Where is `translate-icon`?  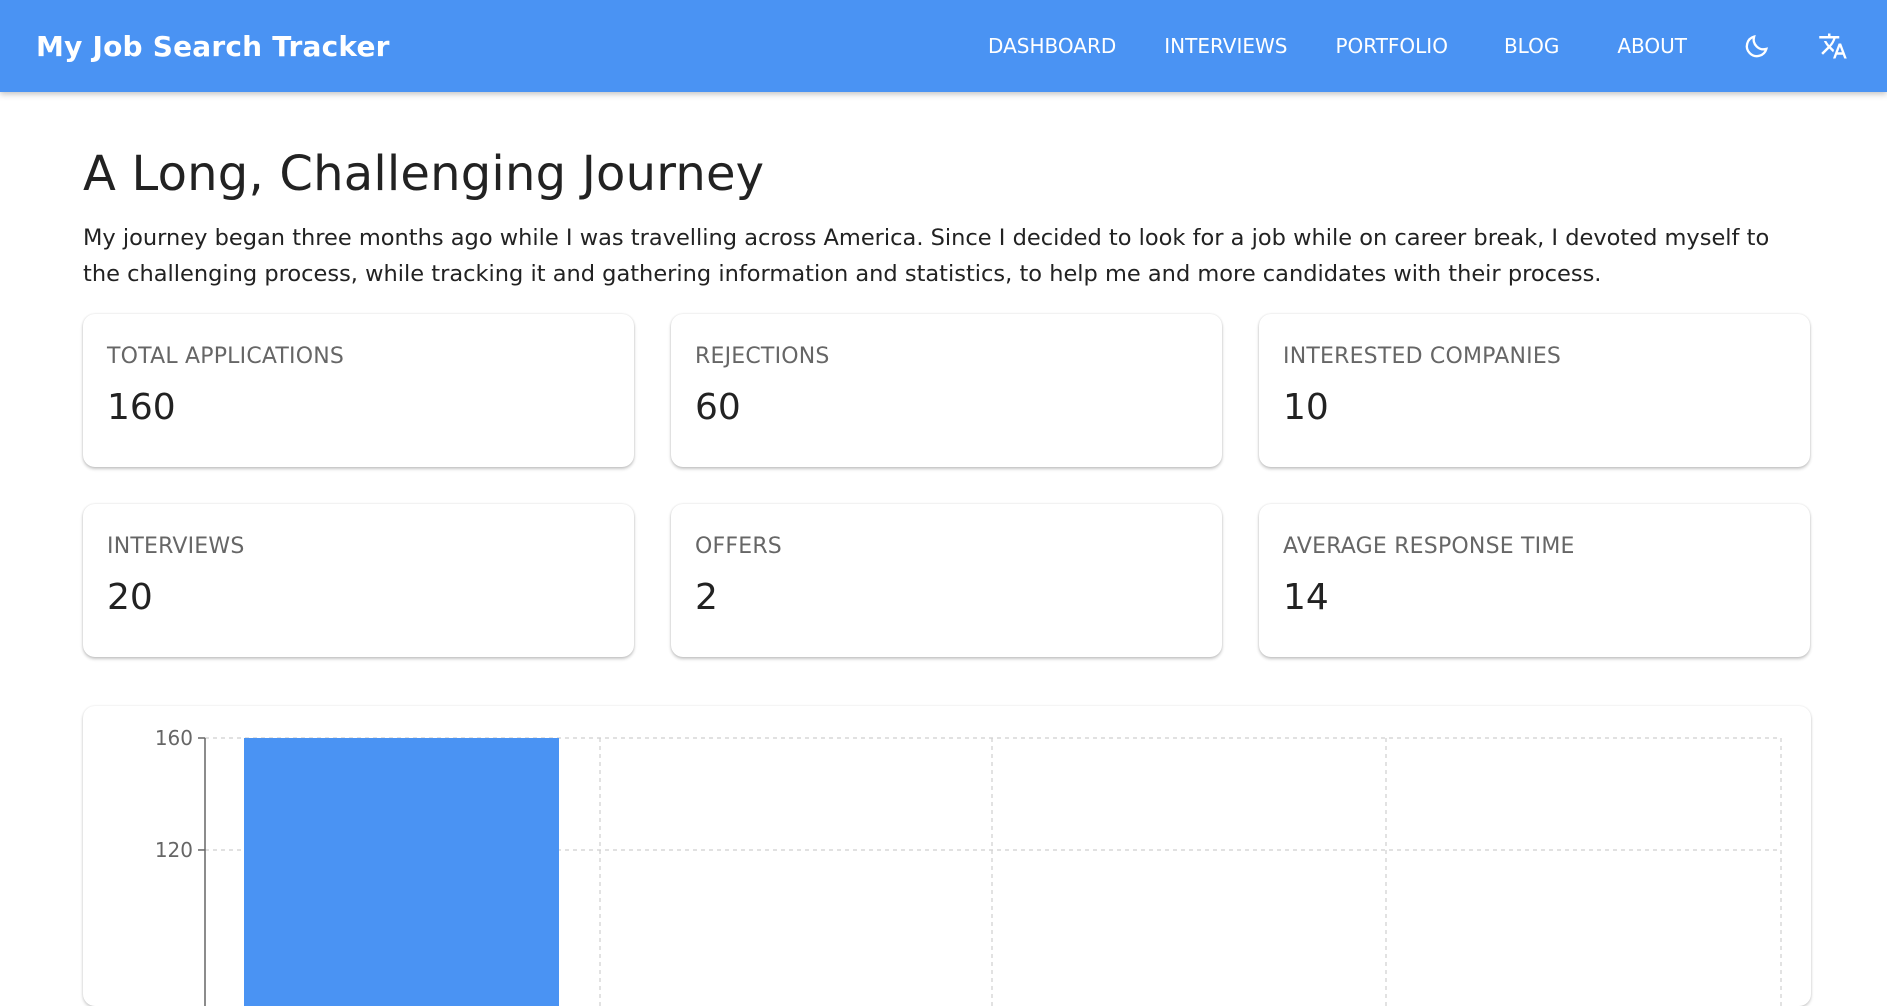
translate-icon is located at coordinates (1833, 46).